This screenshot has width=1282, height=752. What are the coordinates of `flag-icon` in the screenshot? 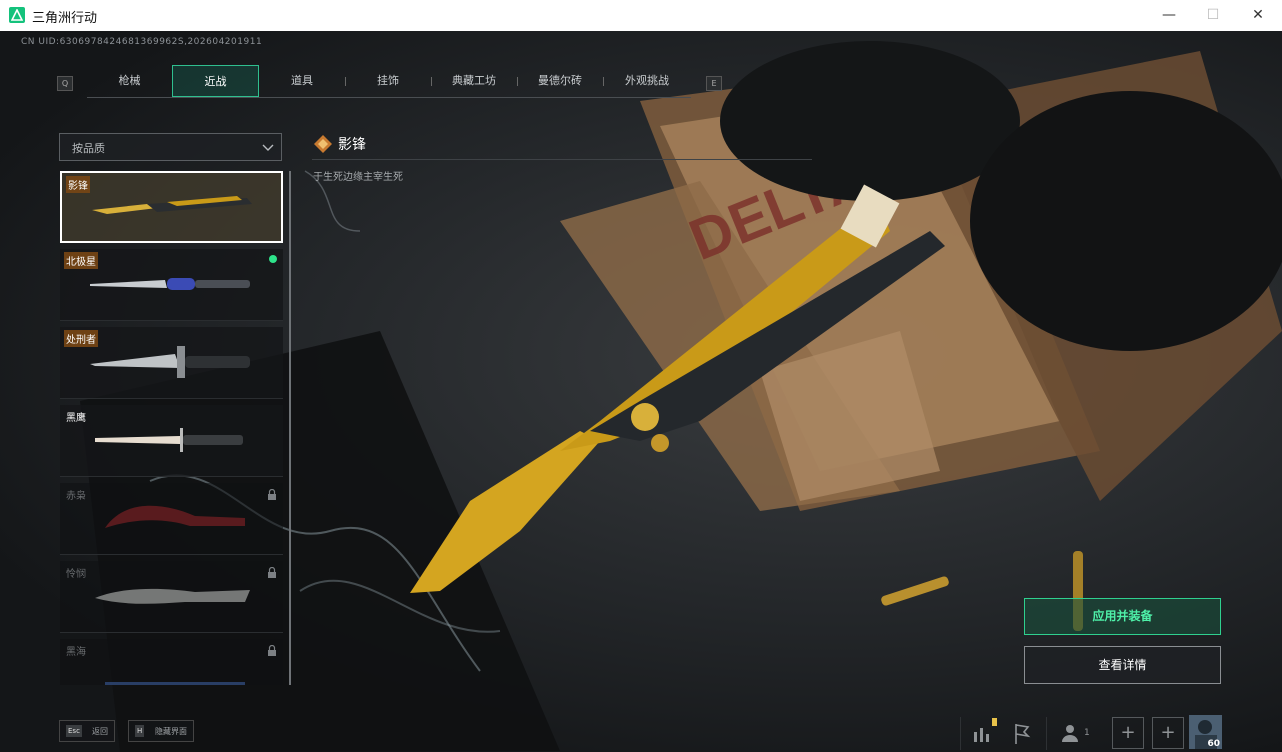 It's located at (1022, 733).